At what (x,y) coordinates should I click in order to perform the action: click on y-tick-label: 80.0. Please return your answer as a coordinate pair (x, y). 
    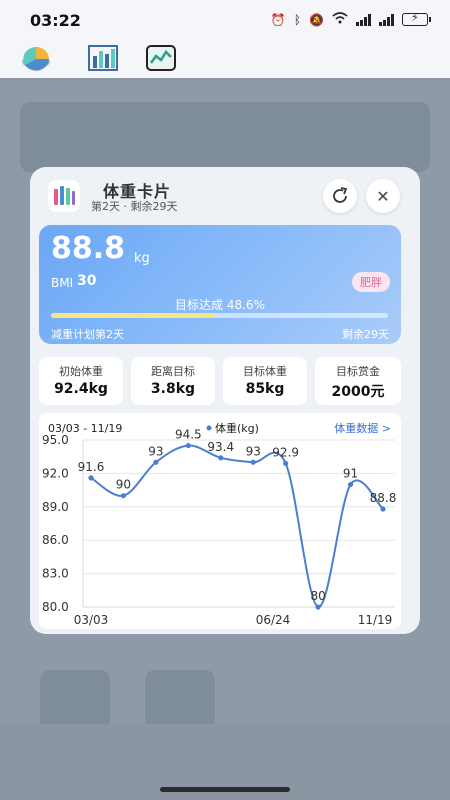
    Looking at the image, I should click on (55, 607).